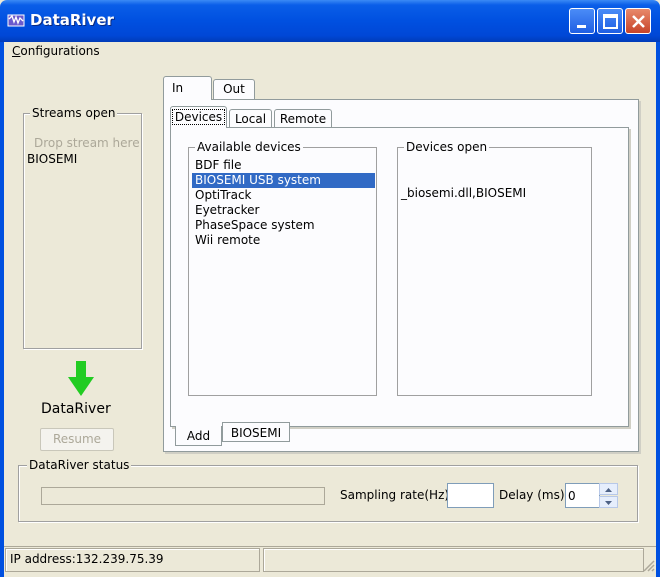 Image resolution: width=660 pixels, height=577 pixels. What do you see at coordinates (453, 560) in the screenshot?
I see `status-cell-empty` at bounding box center [453, 560].